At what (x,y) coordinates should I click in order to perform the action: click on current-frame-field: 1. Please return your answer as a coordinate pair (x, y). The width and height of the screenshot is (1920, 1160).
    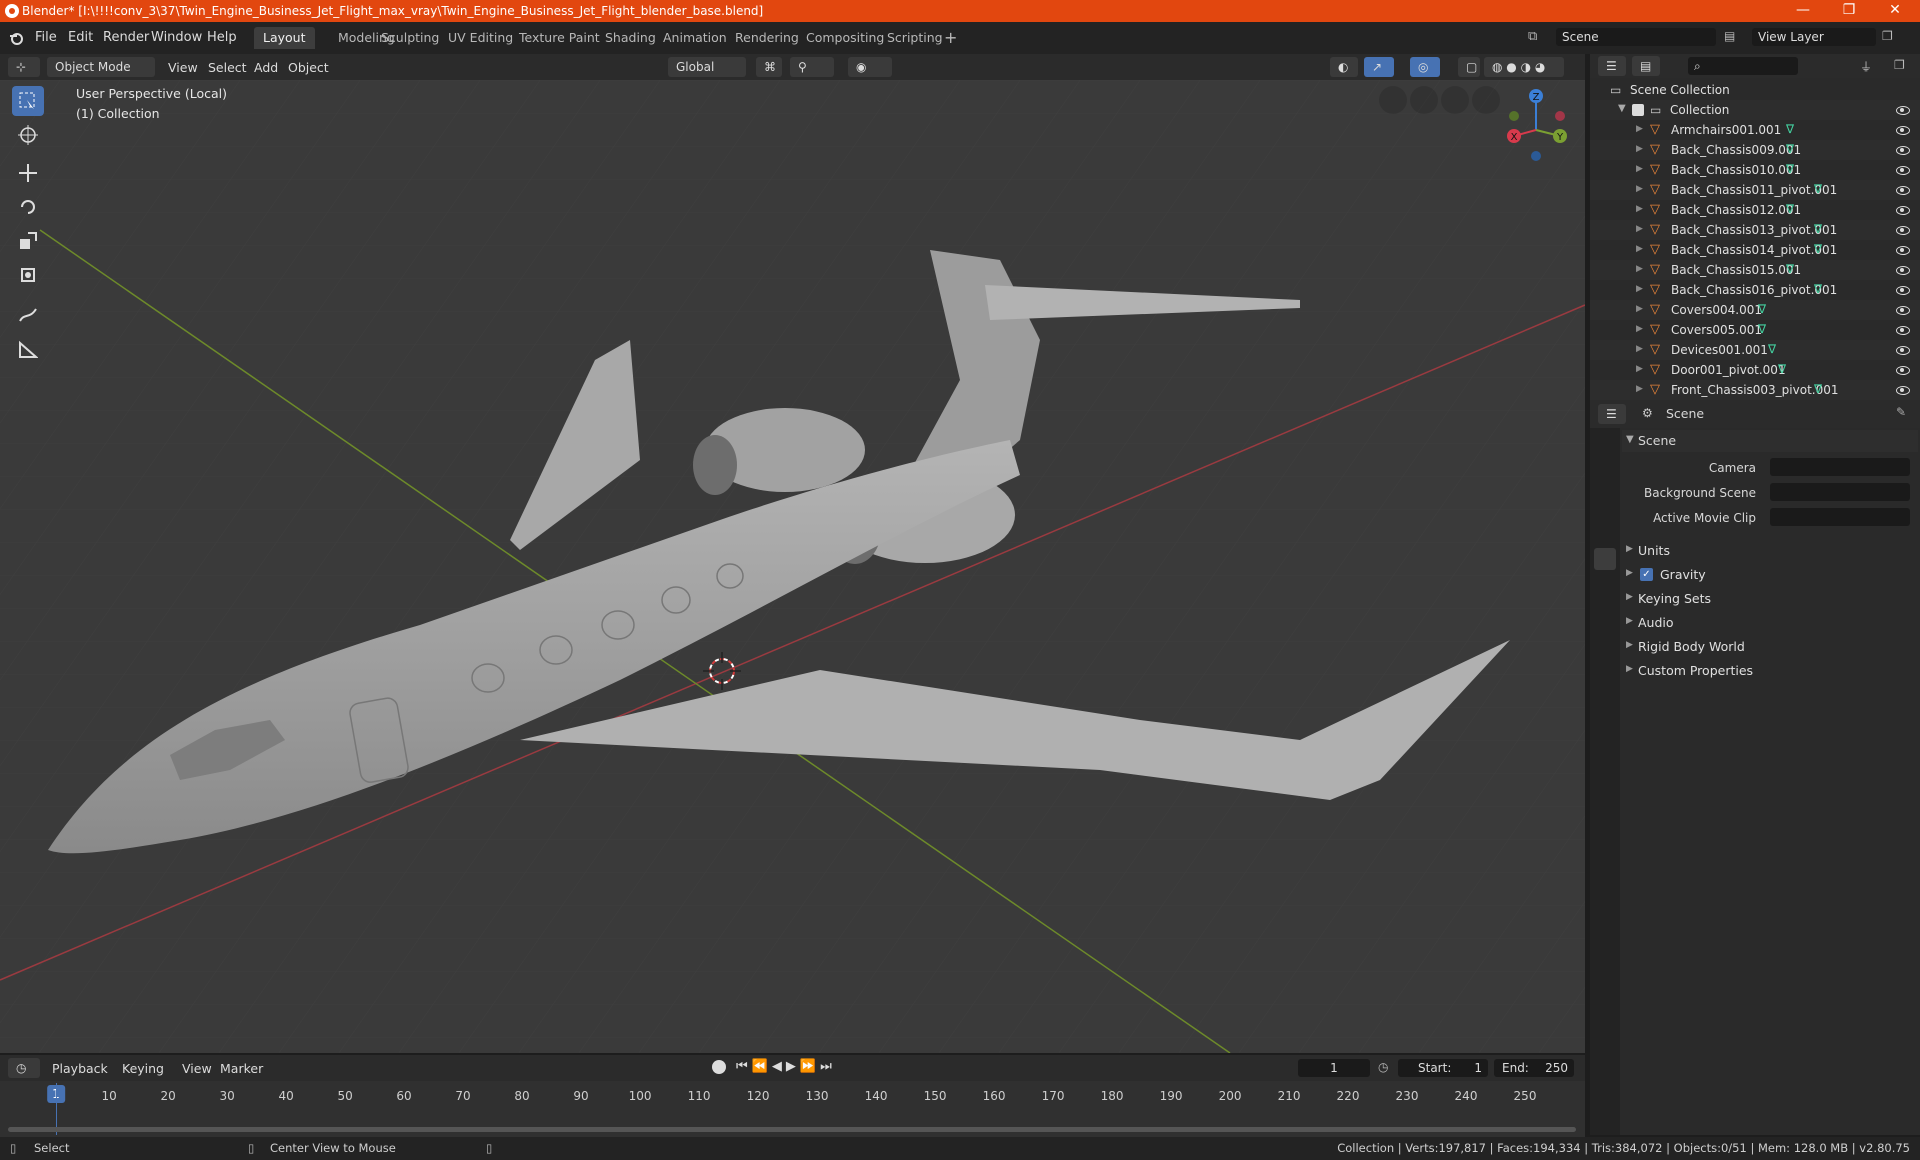
    Looking at the image, I should click on (1334, 1068).